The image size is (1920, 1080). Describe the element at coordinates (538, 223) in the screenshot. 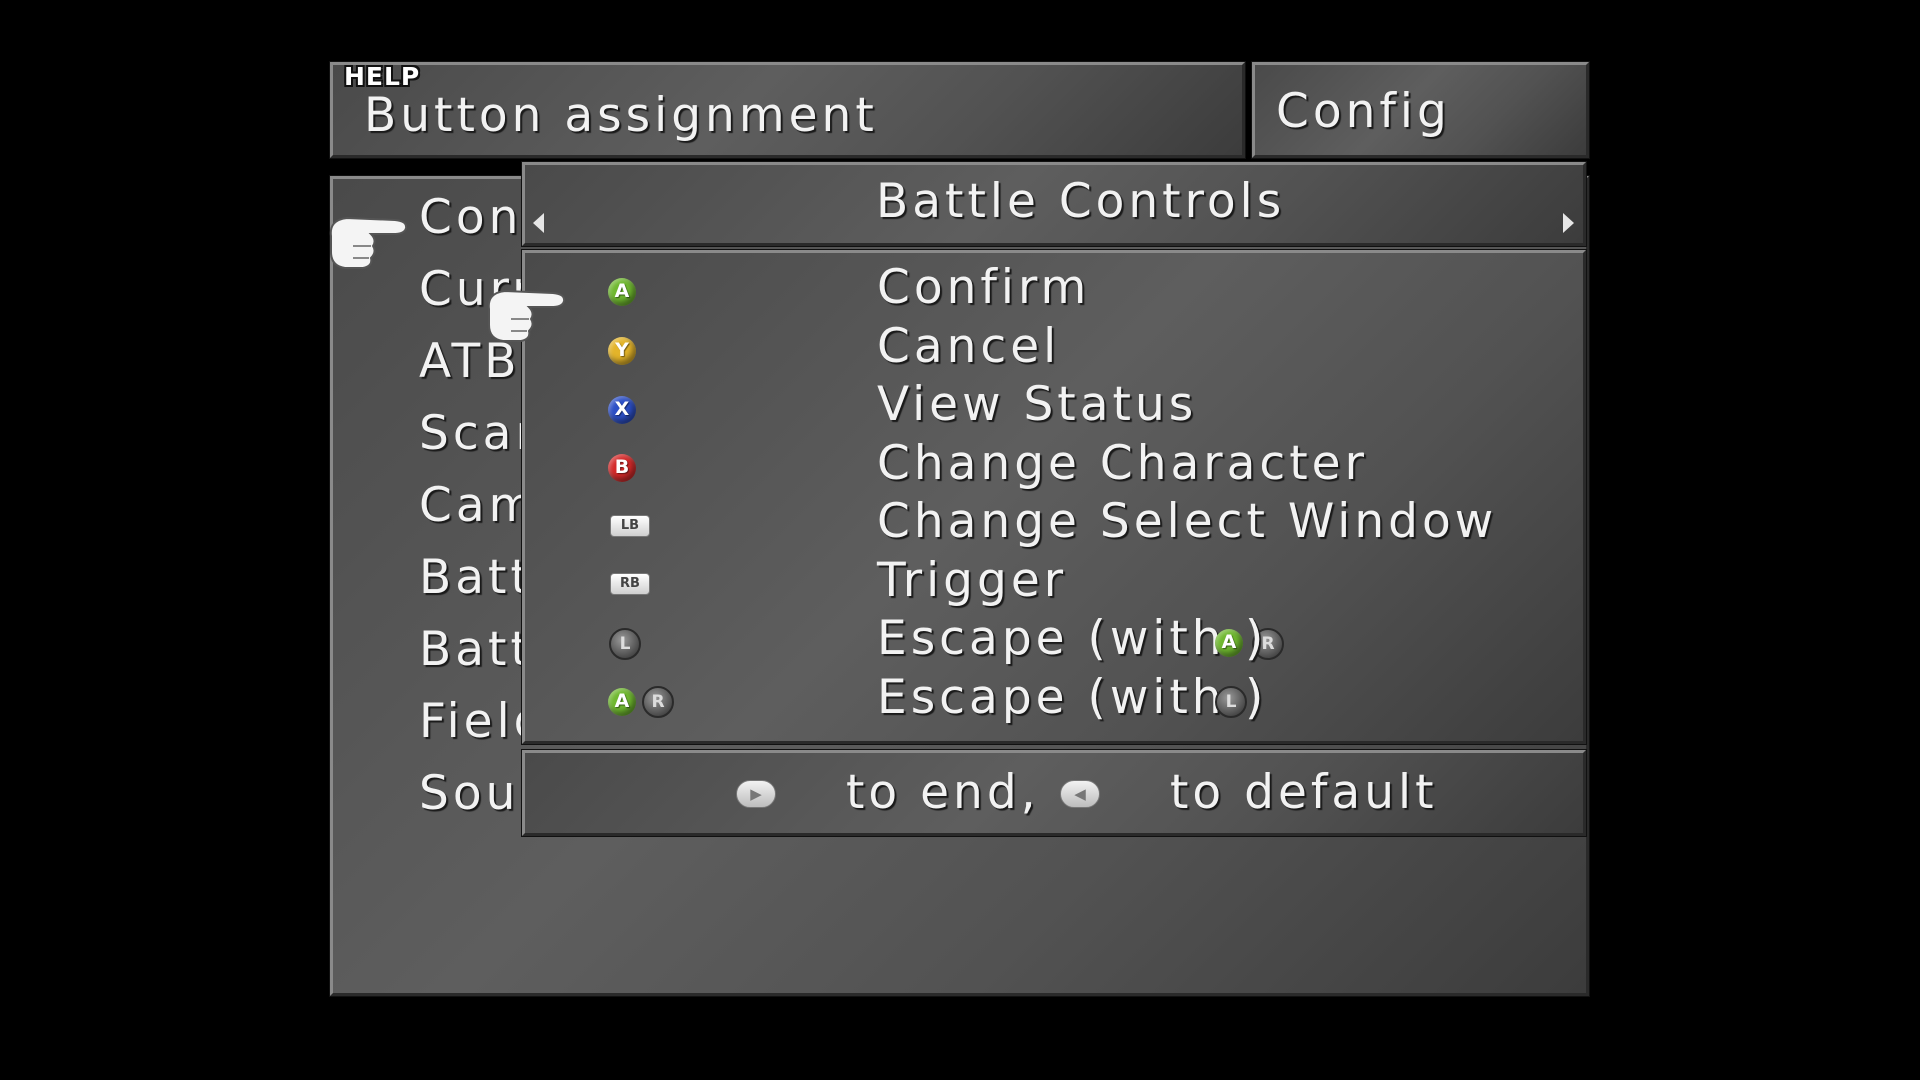

I see `prev-section-arrow-icon` at that location.